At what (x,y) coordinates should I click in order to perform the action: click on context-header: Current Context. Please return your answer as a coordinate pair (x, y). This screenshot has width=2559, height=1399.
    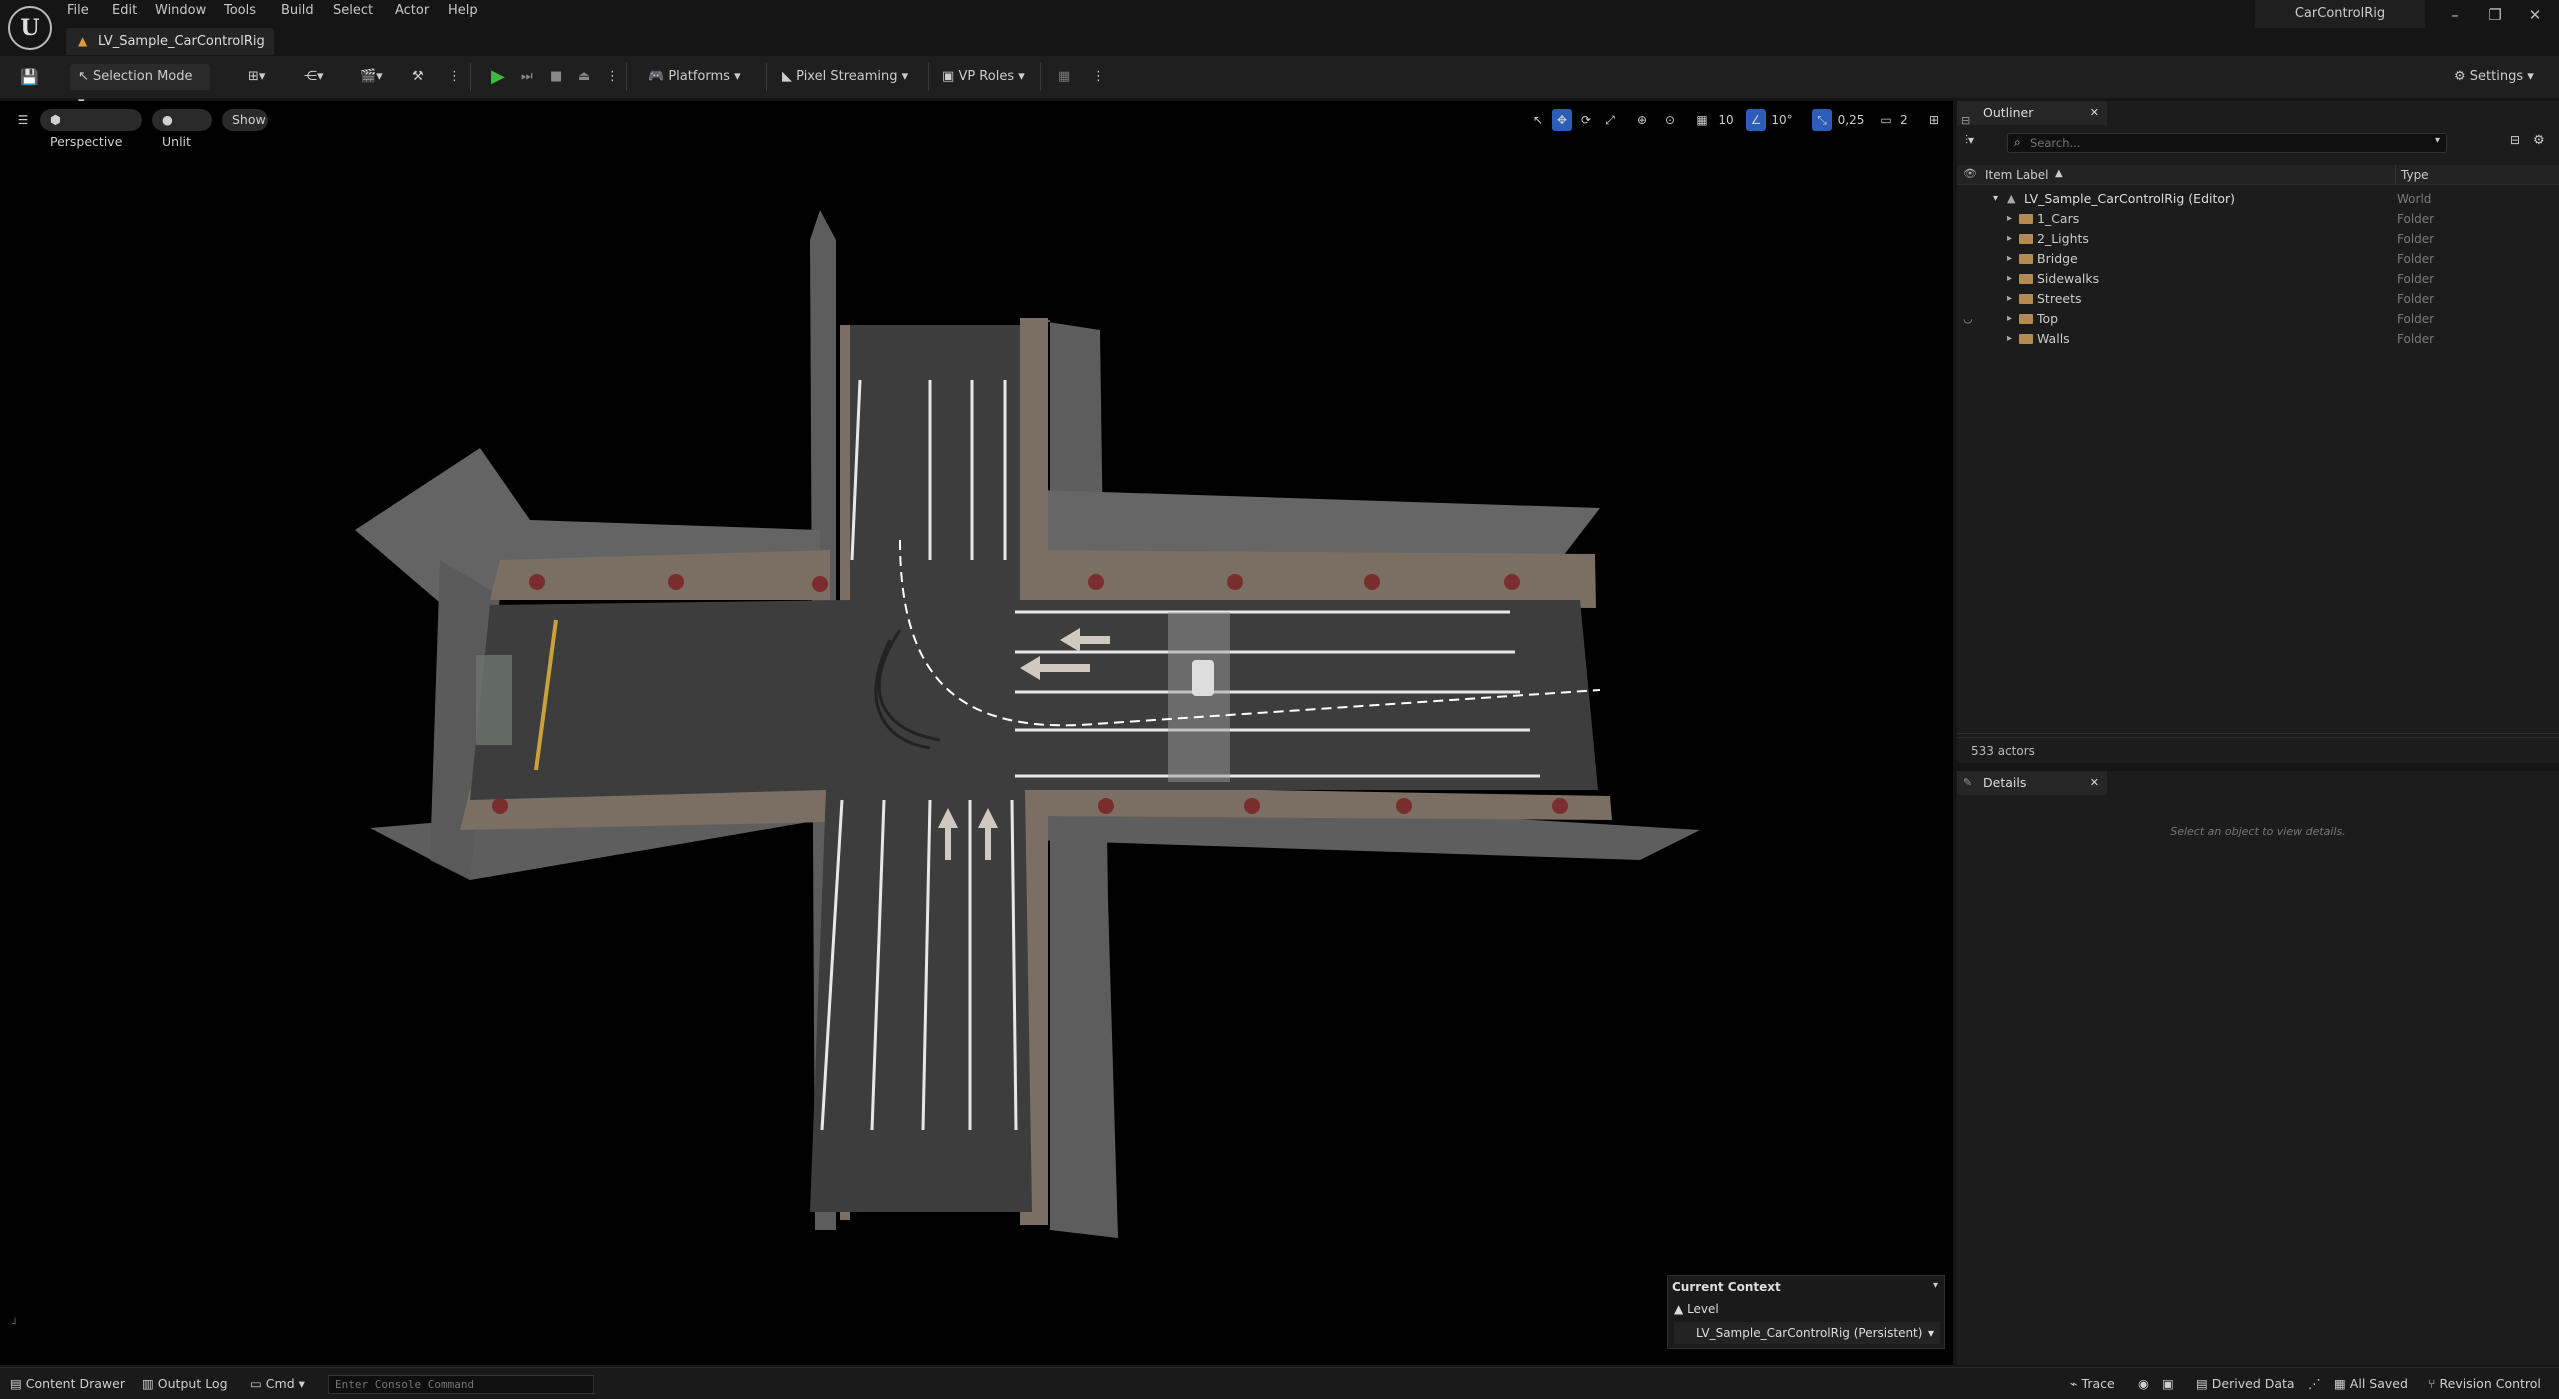
    Looking at the image, I should click on (1726, 1287).